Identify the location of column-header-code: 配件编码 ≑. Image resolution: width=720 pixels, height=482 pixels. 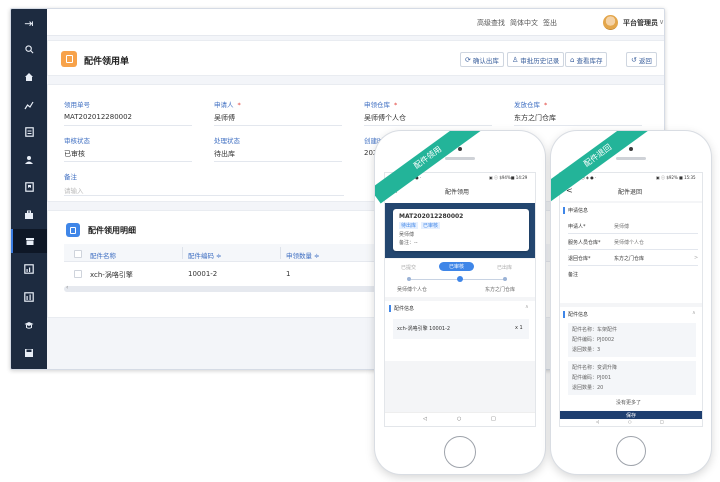
(205, 255).